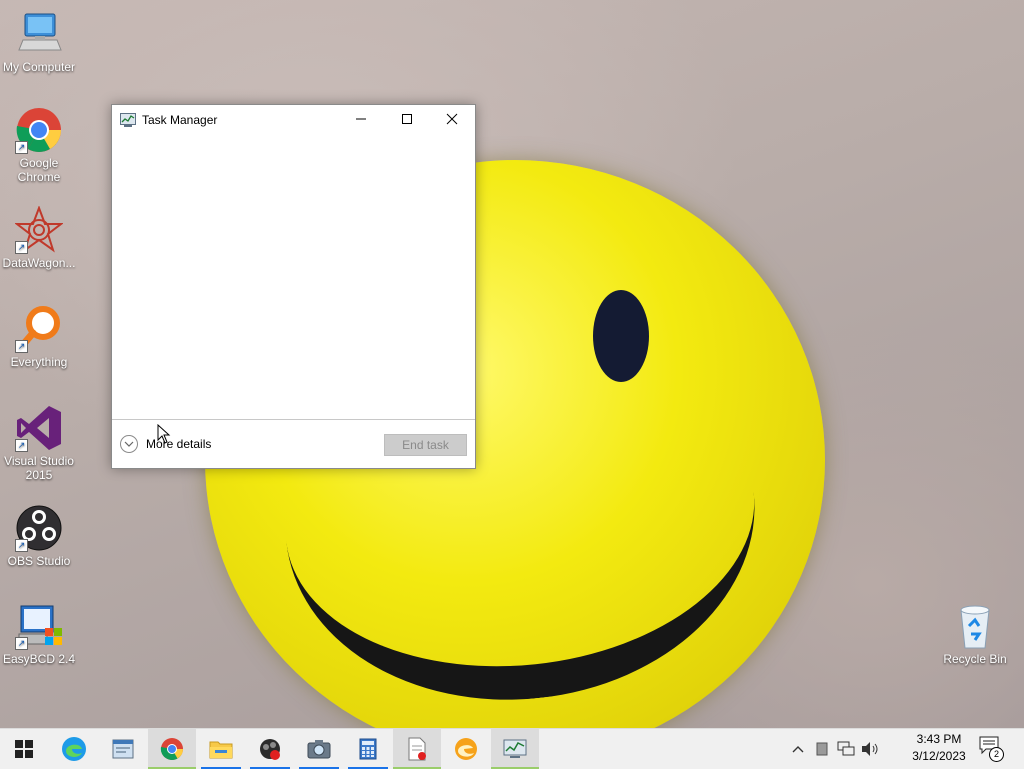 The width and height of the screenshot is (1024, 769). I want to click on taskbar: 3:43 PM 3/12/2023 2, so click(512, 748).